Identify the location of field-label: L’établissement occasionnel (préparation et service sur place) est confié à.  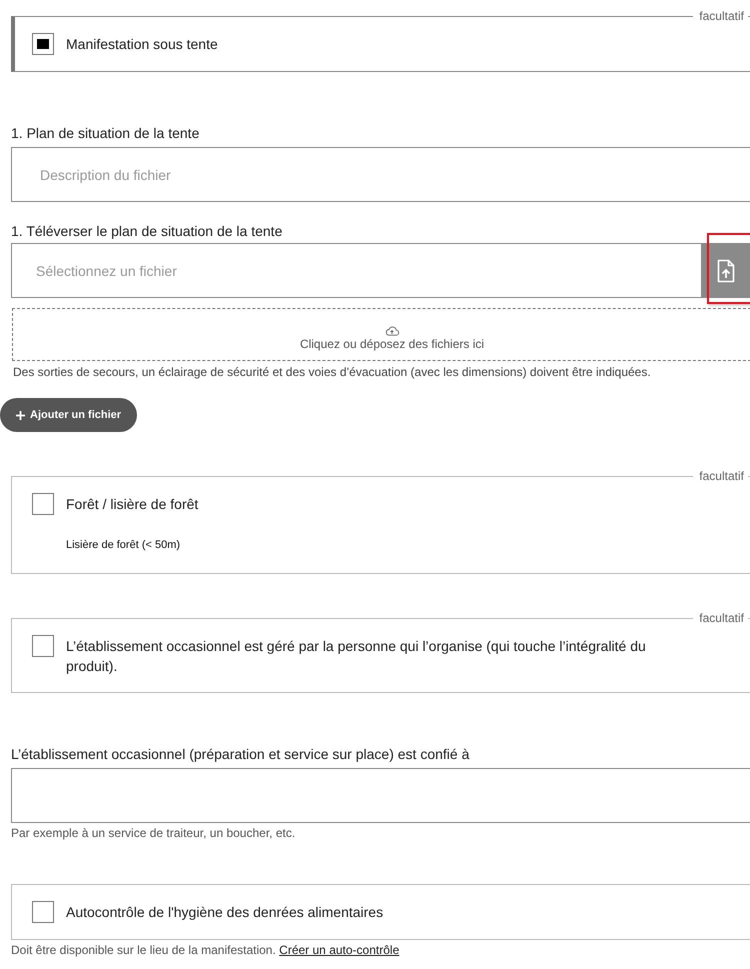
(240, 754).